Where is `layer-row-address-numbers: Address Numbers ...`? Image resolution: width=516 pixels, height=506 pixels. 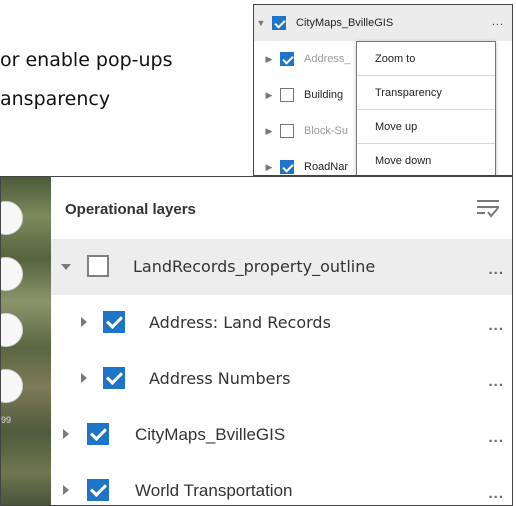
layer-row-address-numbers: Address Numbers ... is located at coordinates (281, 379).